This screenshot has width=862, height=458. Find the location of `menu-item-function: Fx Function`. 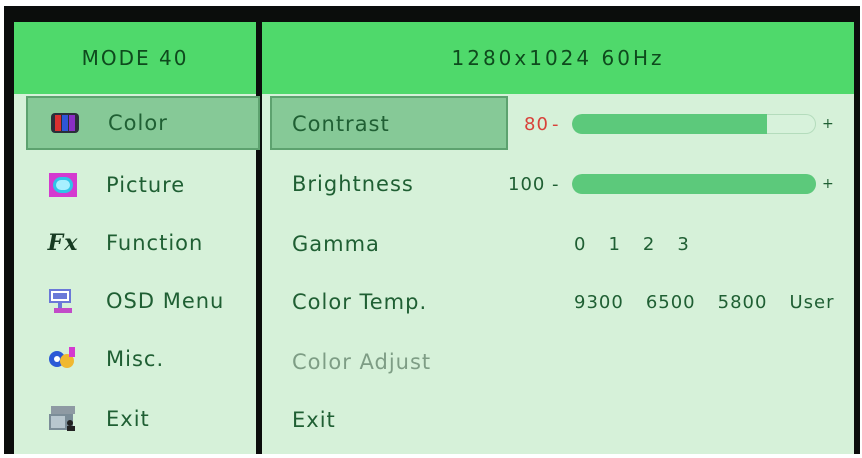

menu-item-function: Fx Function is located at coordinates (142, 243).